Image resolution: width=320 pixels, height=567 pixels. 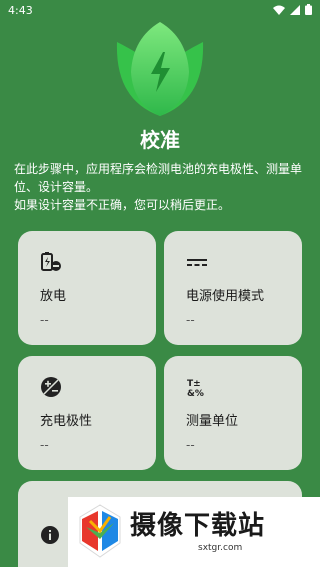 I want to click on watermark-title: 摄像下载站, so click(x=198, y=526).